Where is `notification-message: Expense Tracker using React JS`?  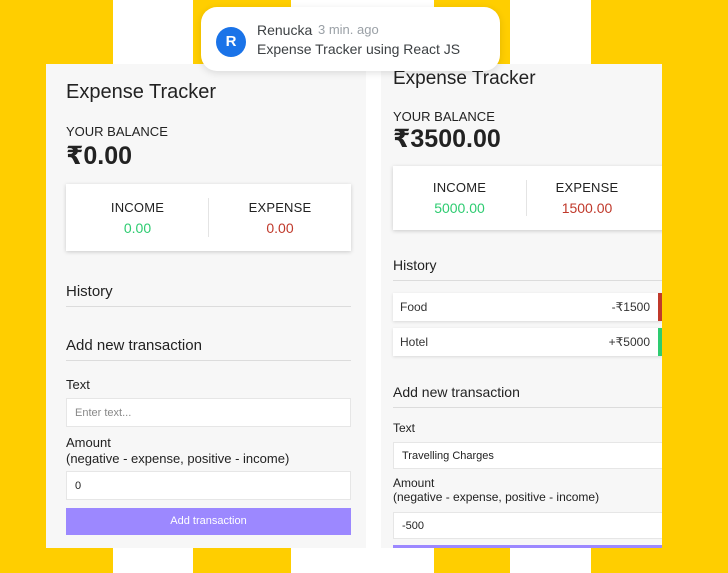
notification-message: Expense Tracker using React JS is located at coordinates (359, 49).